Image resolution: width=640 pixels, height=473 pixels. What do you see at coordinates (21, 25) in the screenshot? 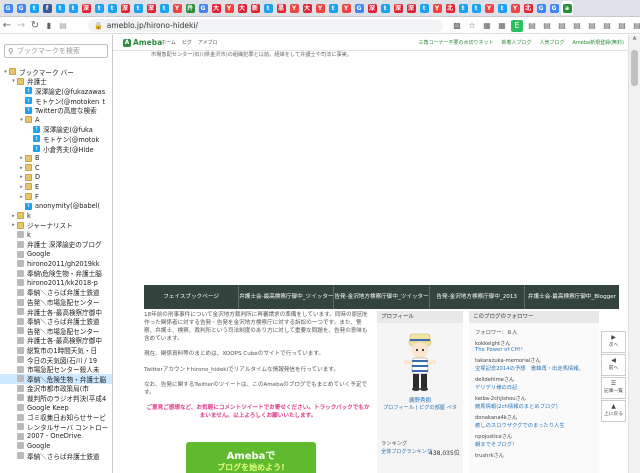
I see `forward-button: →` at bounding box center [21, 25].